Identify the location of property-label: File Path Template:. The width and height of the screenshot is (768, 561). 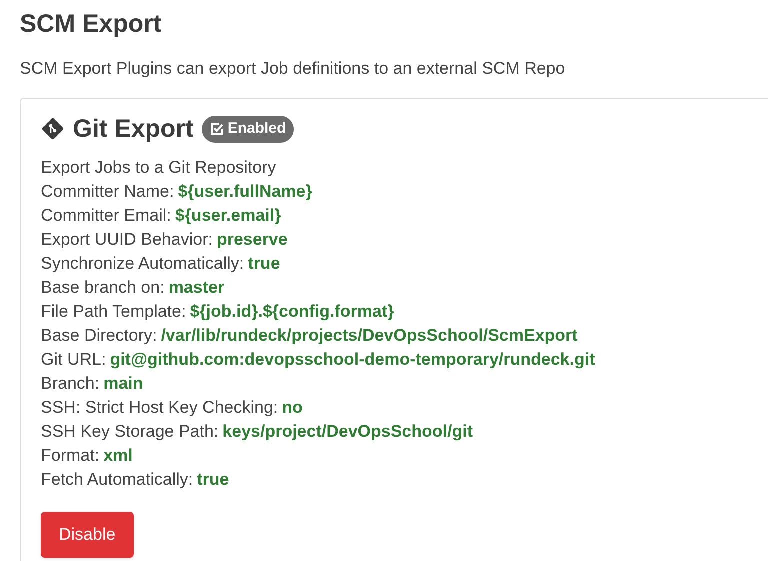
(113, 312).